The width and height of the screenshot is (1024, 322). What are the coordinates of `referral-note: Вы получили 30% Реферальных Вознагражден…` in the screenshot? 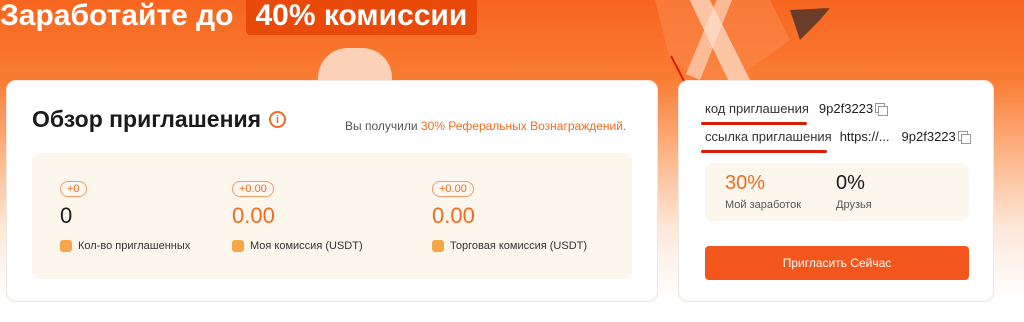 It's located at (485, 126).